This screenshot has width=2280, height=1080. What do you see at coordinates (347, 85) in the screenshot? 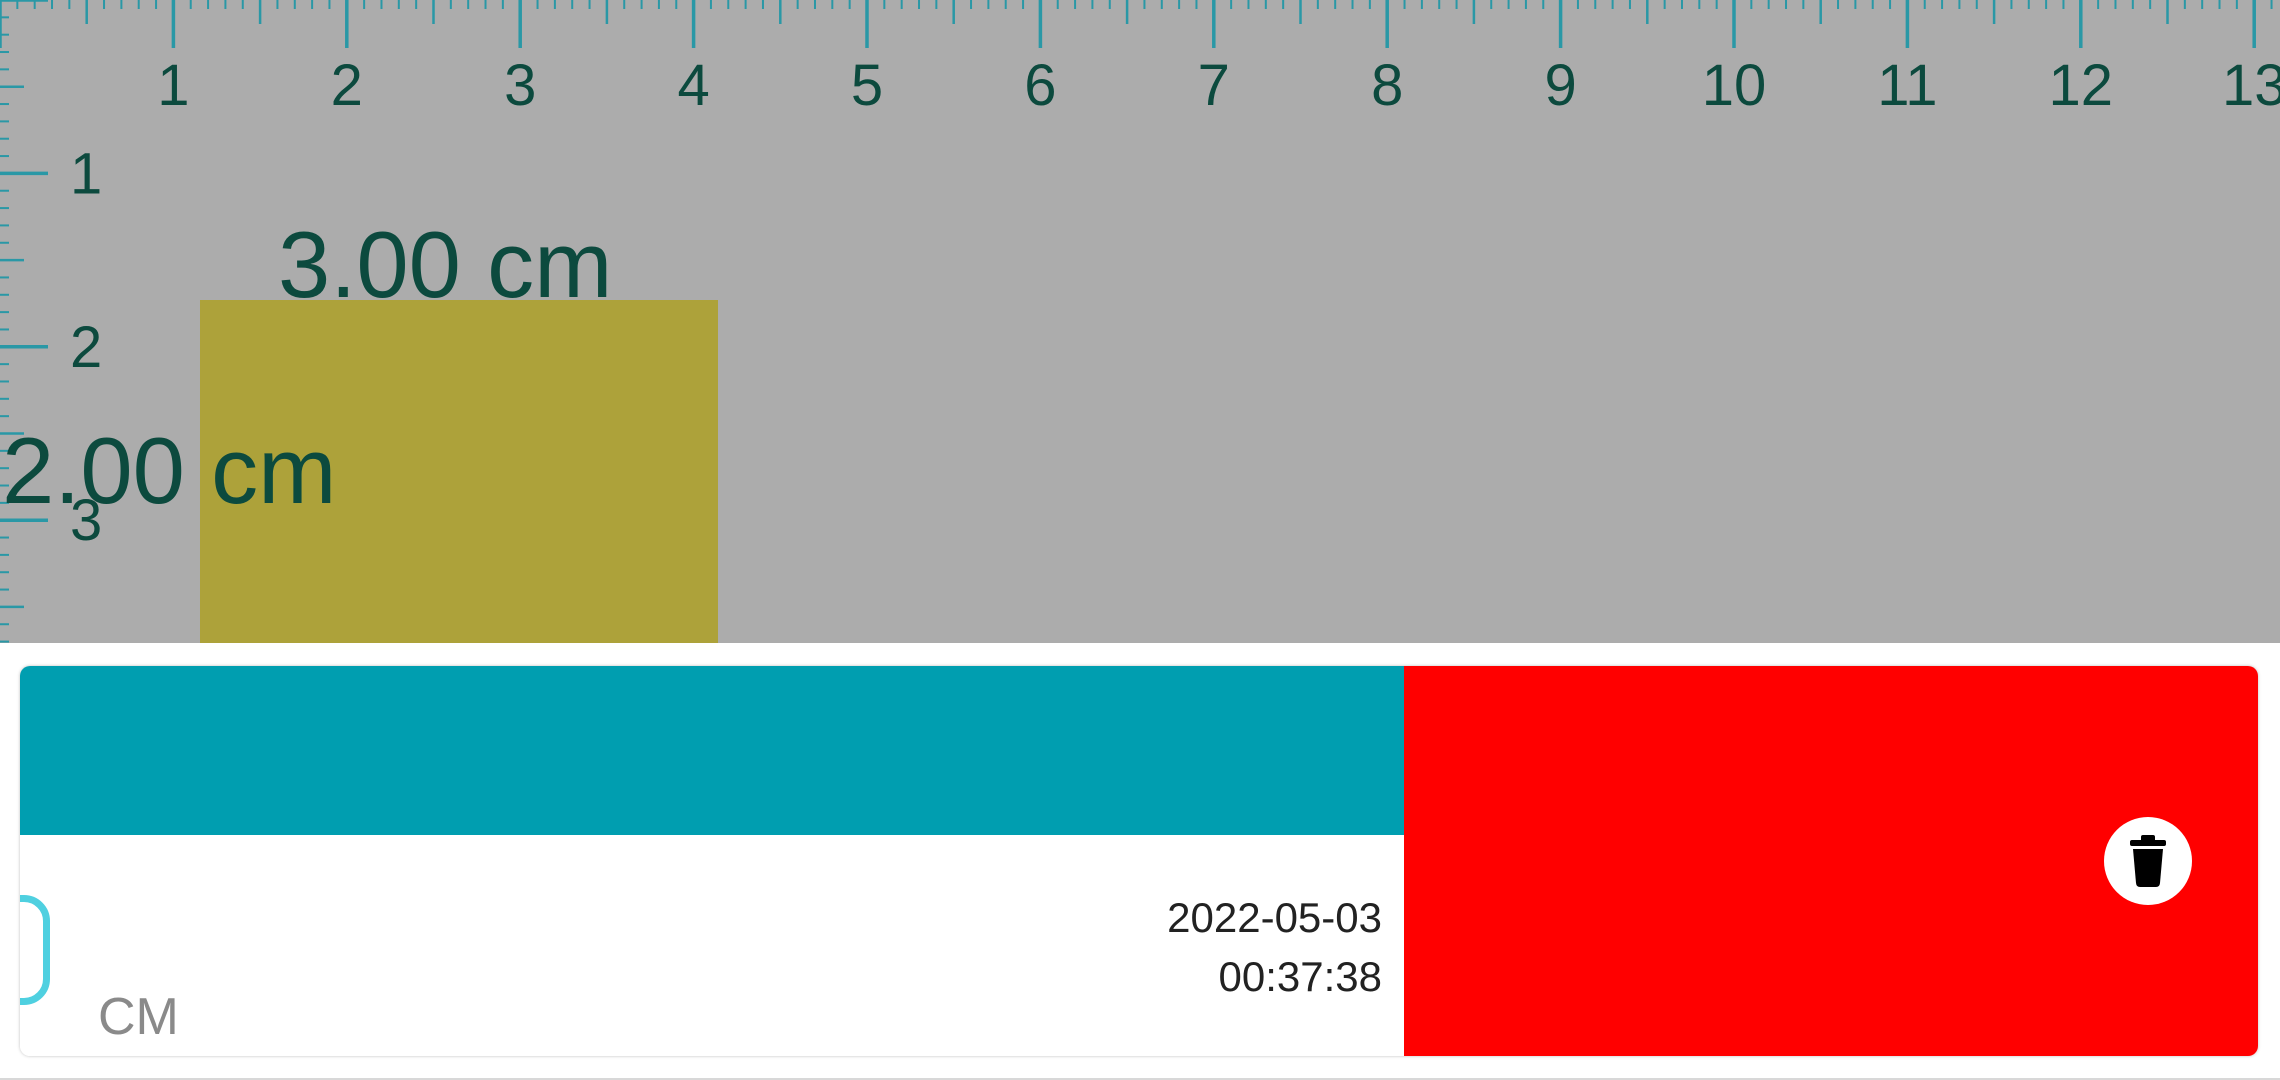
I see `top-ruler-number: 2` at bounding box center [347, 85].